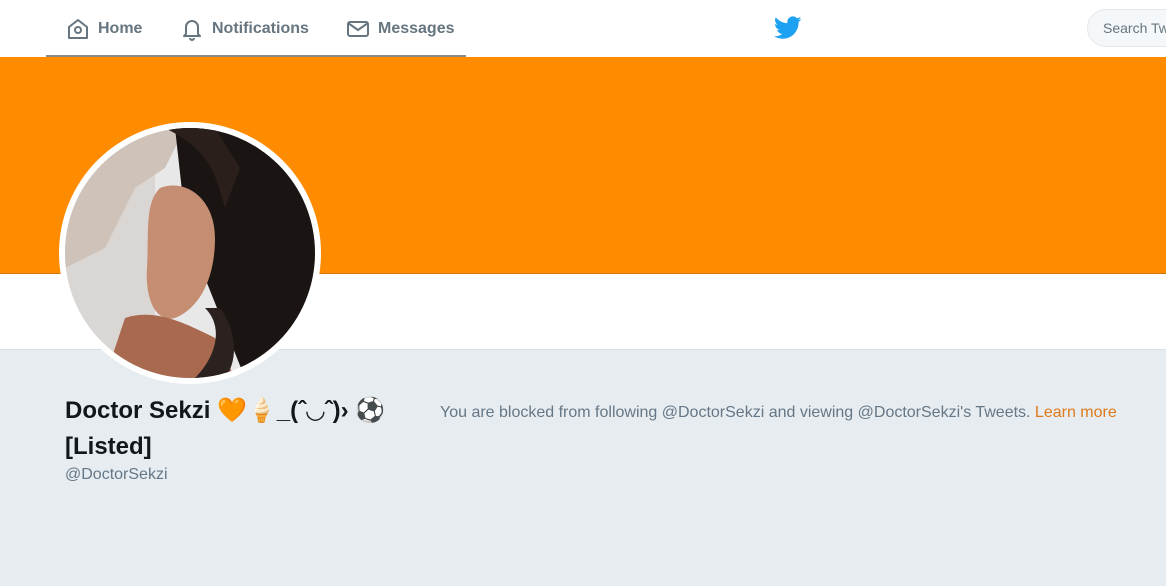  What do you see at coordinates (225, 428) in the screenshot?
I see `profile-display-name: Doctor Sekzi 🧡🍦_(ˆ◡ˆ)› ⚽ [Listed]` at bounding box center [225, 428].